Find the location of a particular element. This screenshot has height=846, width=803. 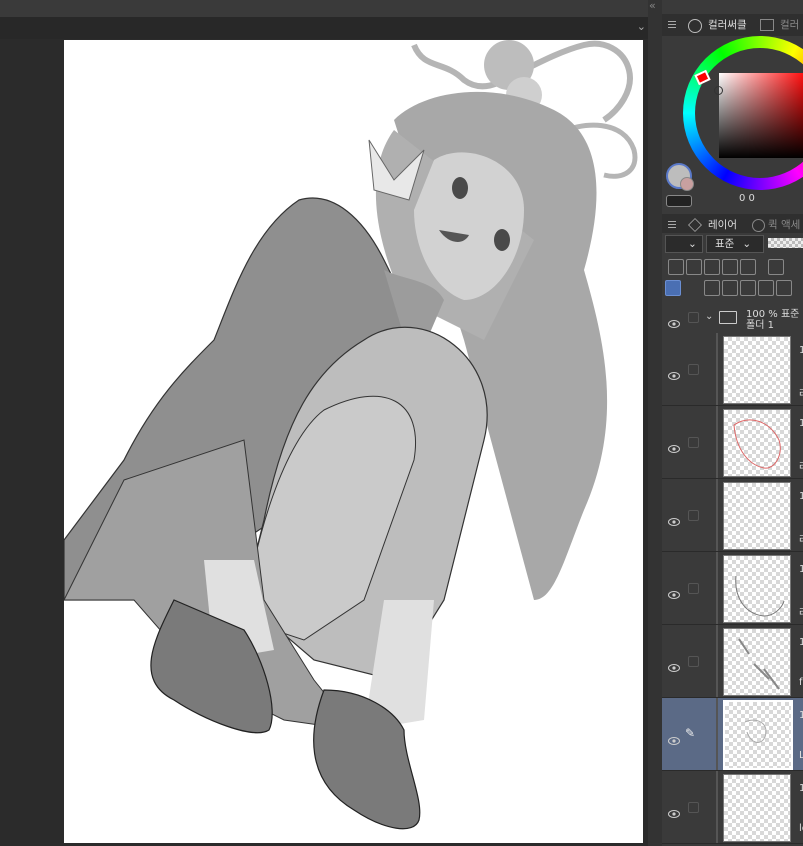

new-vector-layer-icon is located at coordinates (730, 288).